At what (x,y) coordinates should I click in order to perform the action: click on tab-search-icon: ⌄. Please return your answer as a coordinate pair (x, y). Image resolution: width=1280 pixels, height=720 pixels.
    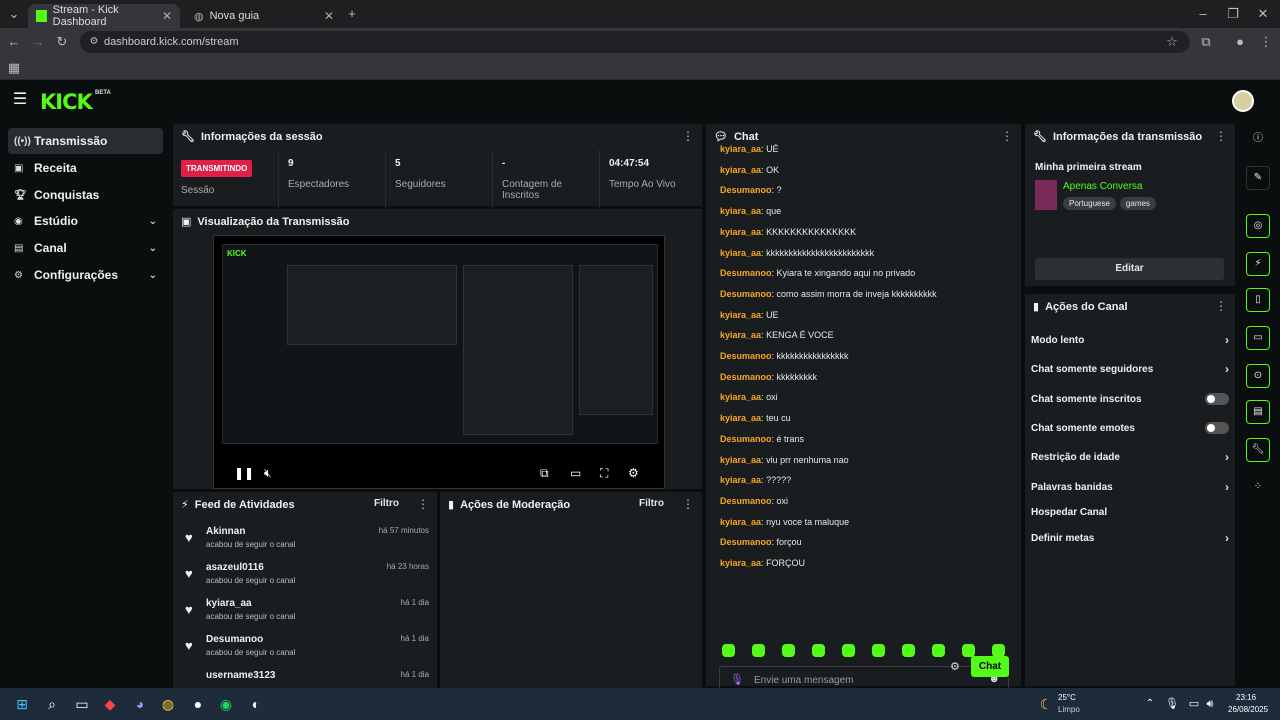
    Looking at the image, I should click on (14, 14).